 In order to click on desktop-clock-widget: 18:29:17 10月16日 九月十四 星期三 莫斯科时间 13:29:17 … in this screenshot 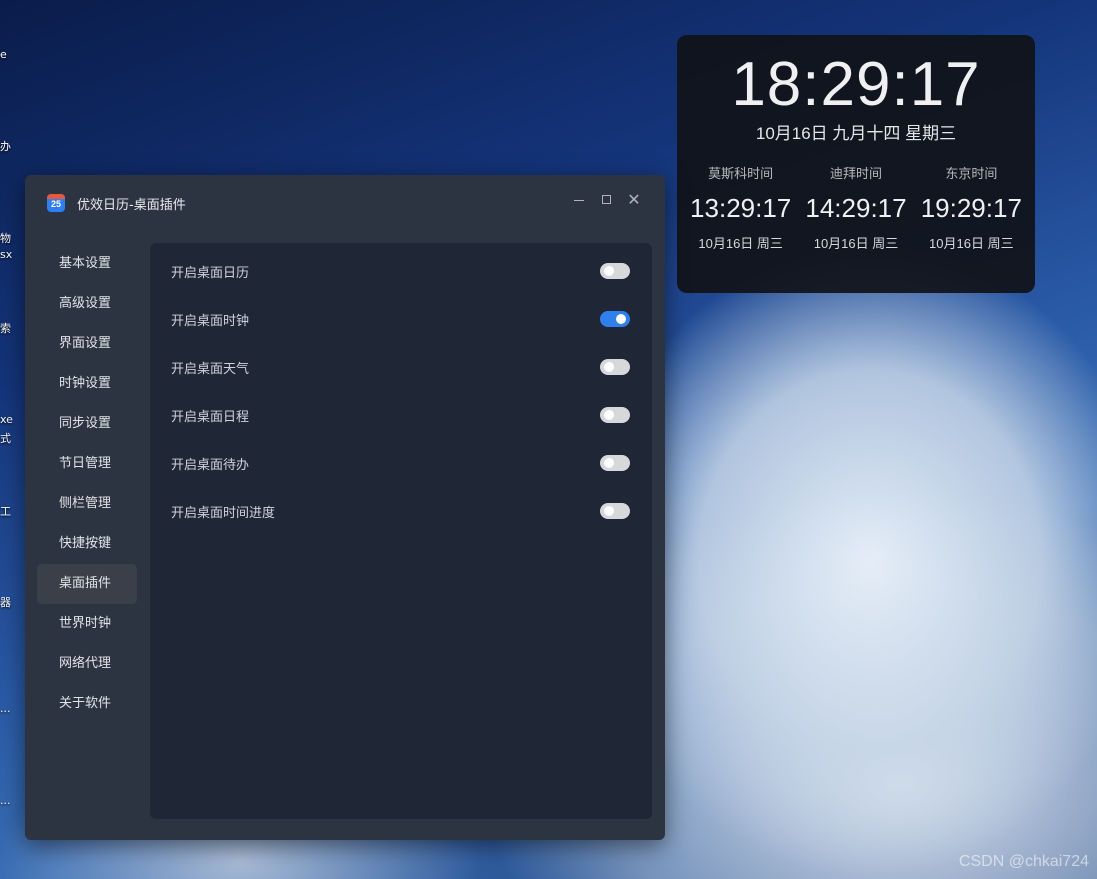, I will do `click(856, 164)`.